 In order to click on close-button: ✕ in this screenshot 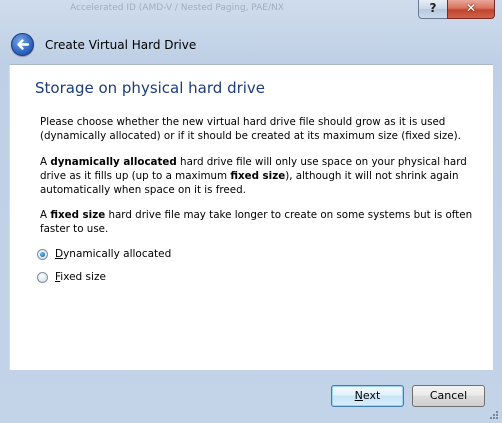, I will do `click(471, 9)`.